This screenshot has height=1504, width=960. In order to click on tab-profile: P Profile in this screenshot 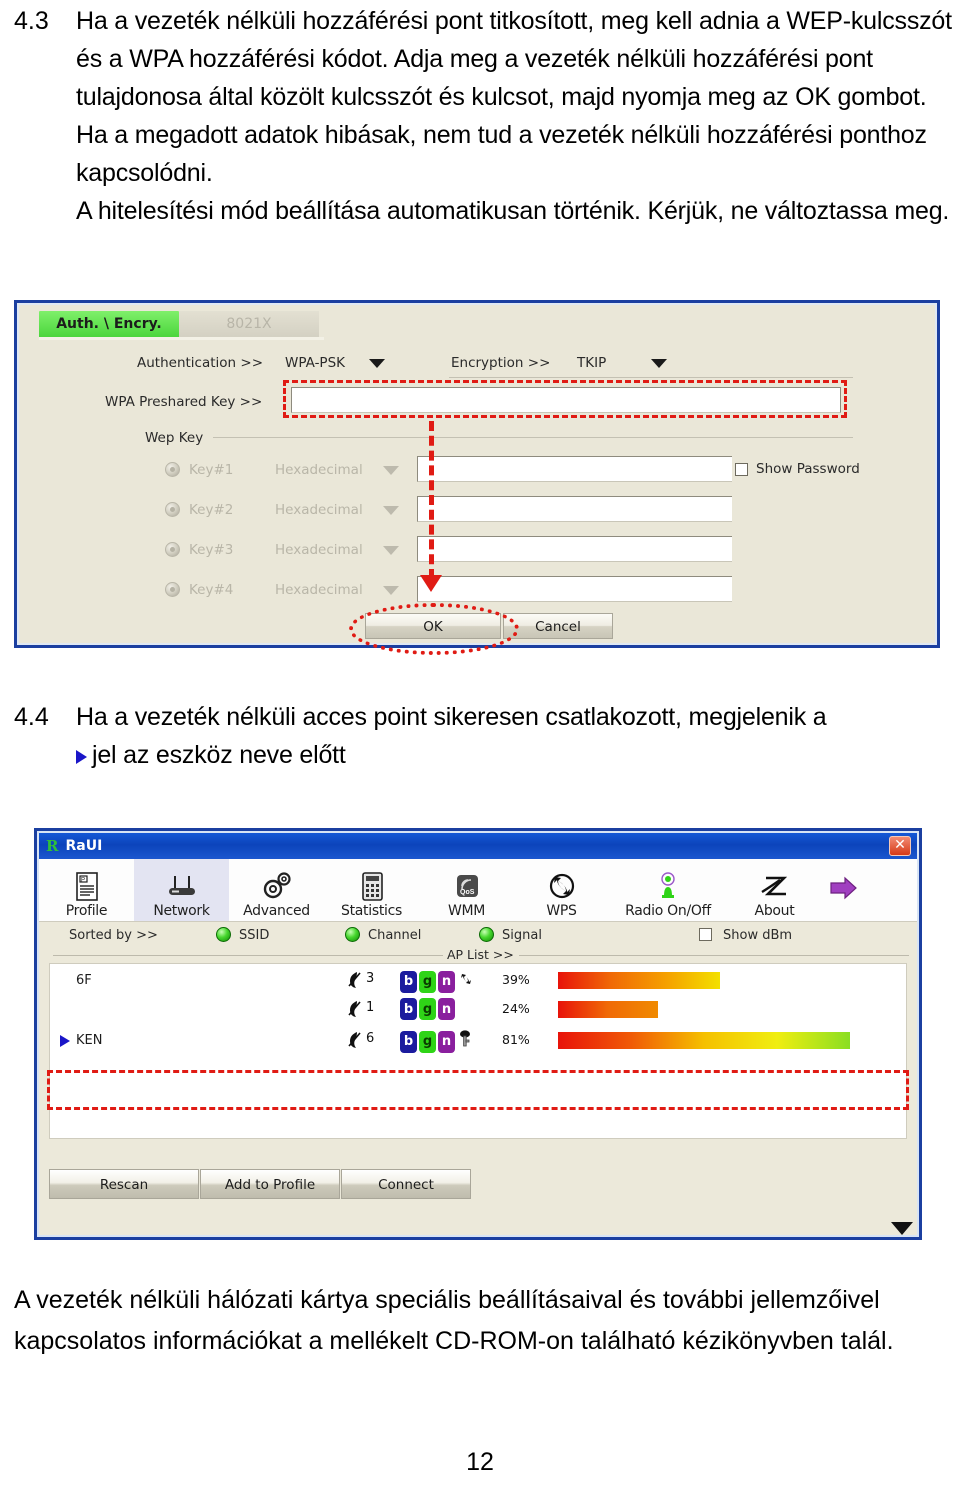, I will do `click(86, 890)`.